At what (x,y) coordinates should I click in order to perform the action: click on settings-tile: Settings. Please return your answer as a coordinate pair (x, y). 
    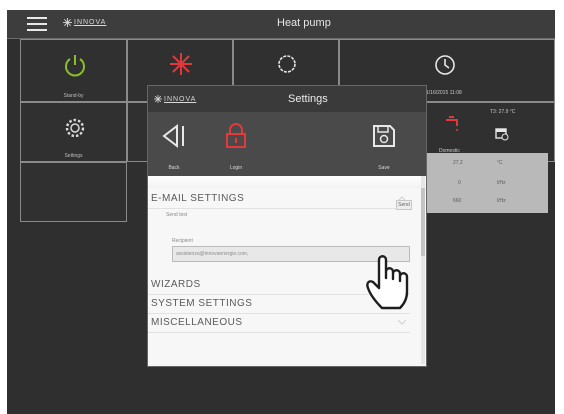
    Looking at the image, I should click on (73, 132).